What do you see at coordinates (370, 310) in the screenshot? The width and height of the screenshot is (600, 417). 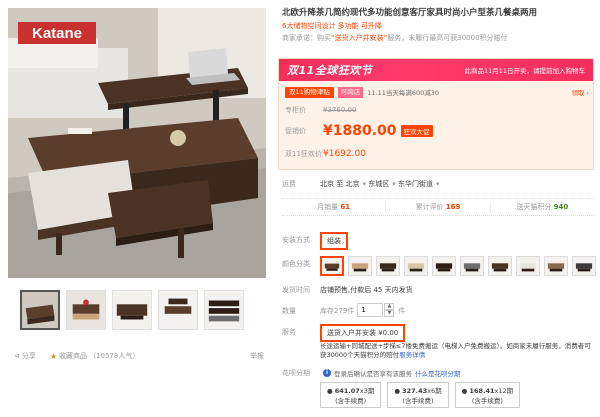 I see `quantity-input` at bounding box center [370, 310].